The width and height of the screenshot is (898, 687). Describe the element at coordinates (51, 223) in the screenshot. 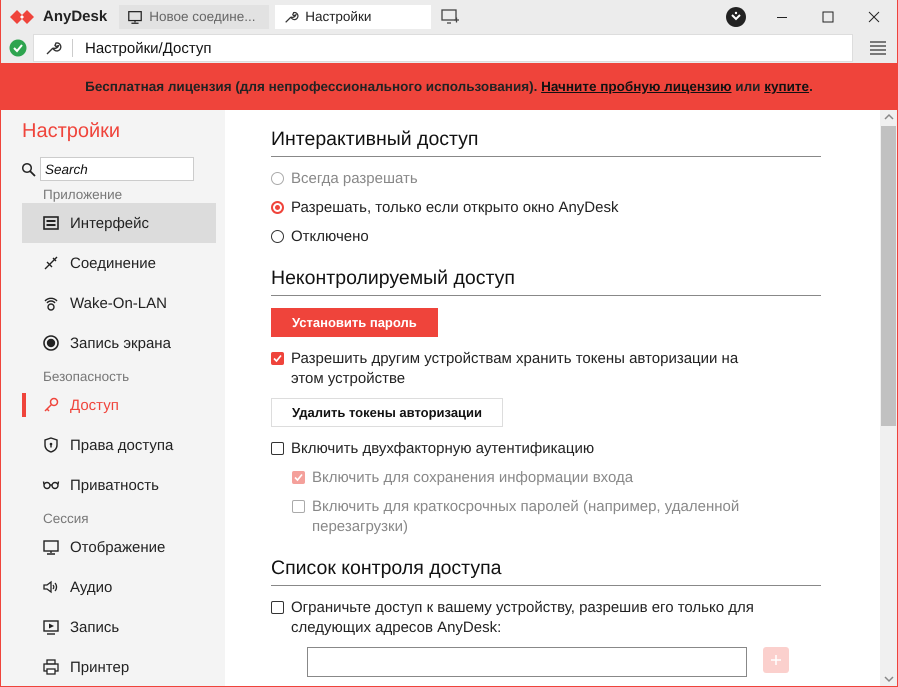

I see `list-window-icon` at that location.